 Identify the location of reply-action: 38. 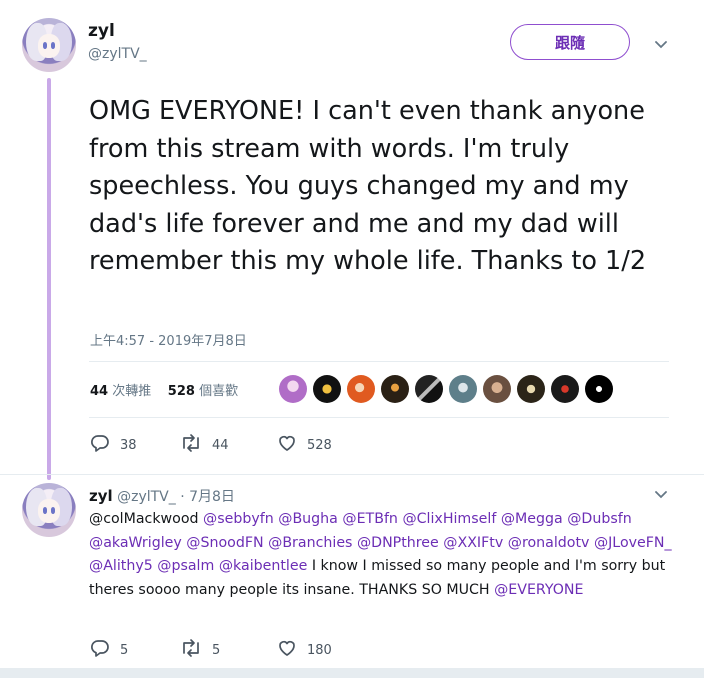
(113, 445).